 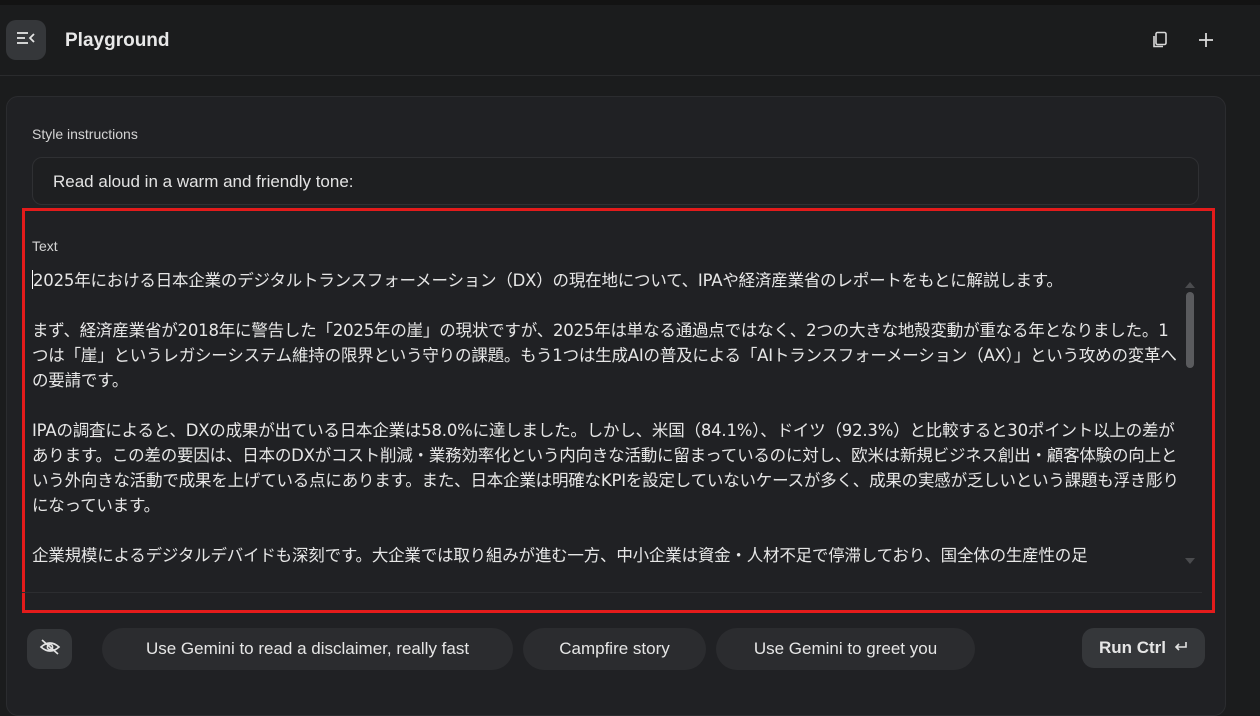 What do you see at coordinates (1181, 648) in the screenshot?
I see `enter-key-icon` at bounding box center [1181, 648].